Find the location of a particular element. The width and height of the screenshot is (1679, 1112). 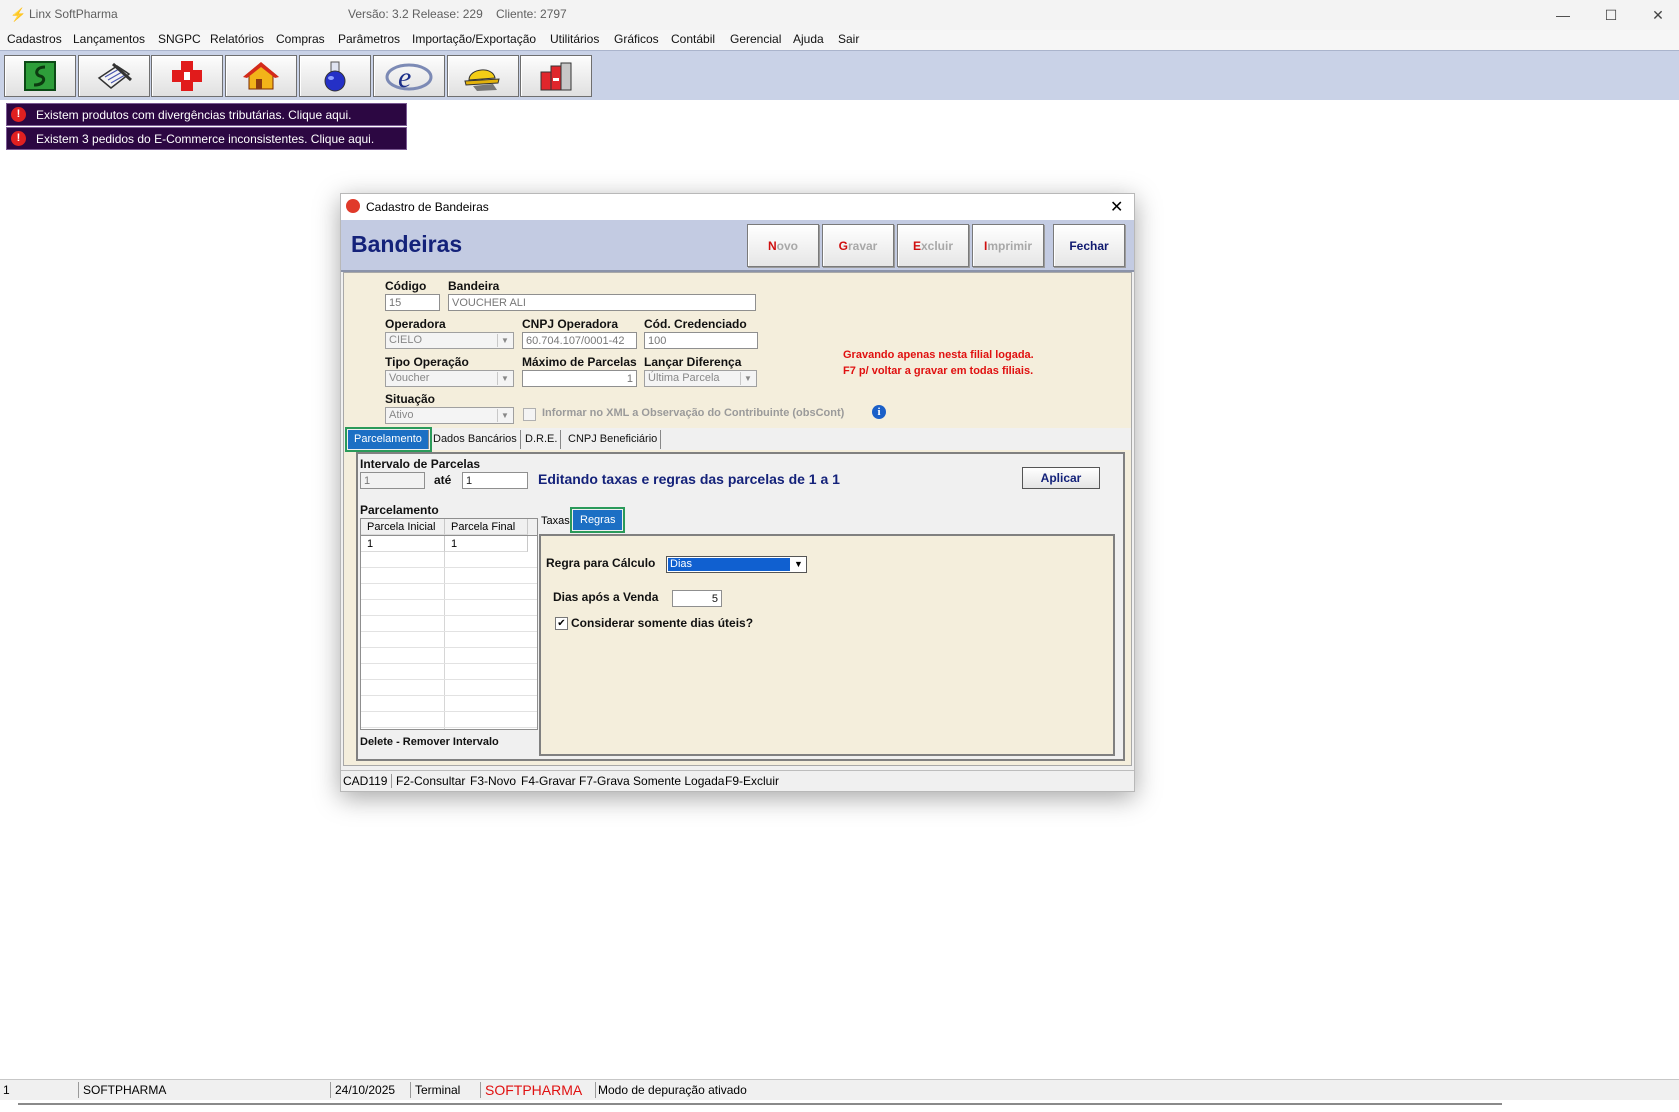

grid-empty-rows is located at coordinates (449, 640).